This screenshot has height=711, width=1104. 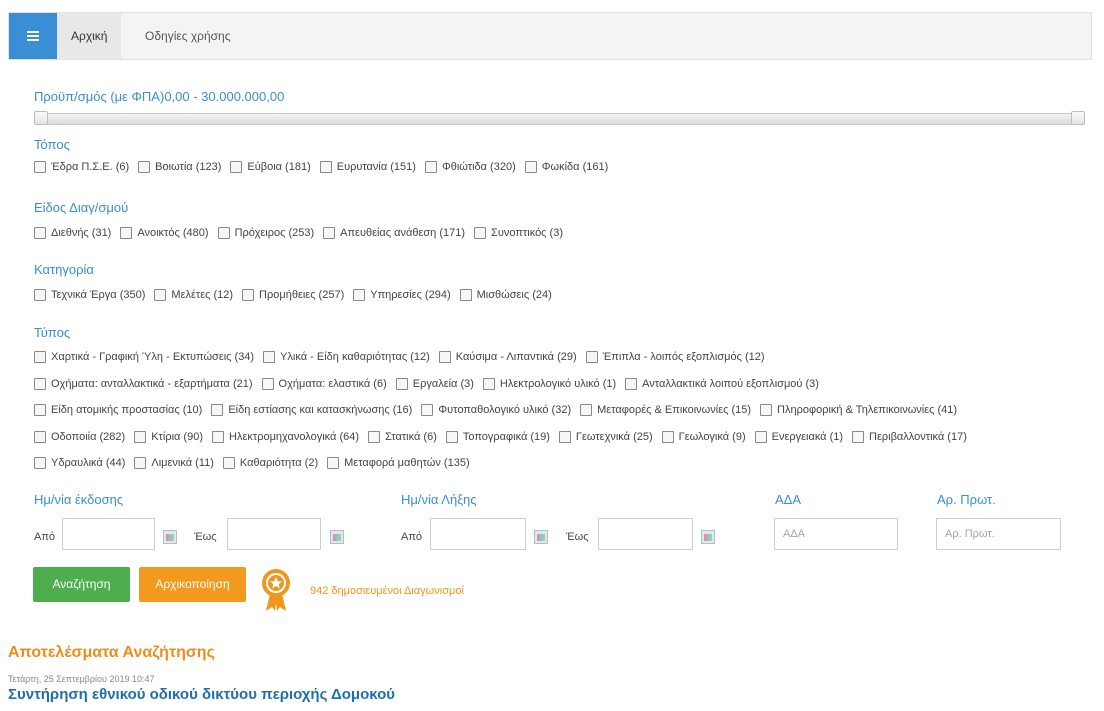 I want to click on filter-checkbox-item: Είδη εστίασης και κατασκήνωσης (16), so click(x=311, y=410).